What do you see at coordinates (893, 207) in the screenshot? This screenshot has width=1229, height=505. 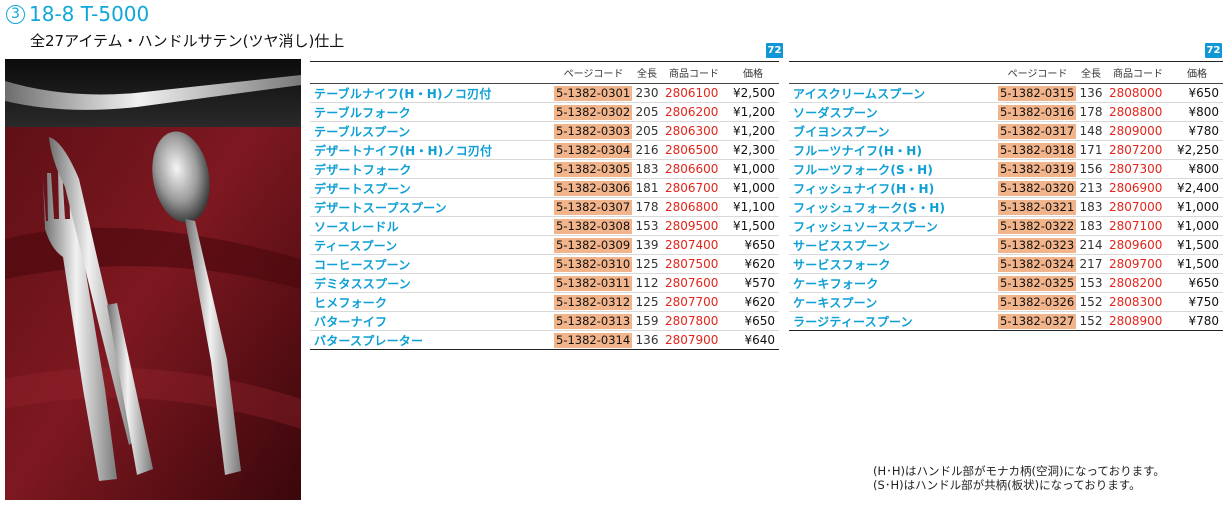 I see `item-name: フィッシュフォーク(S・H)` at bounding box center [893, 207].